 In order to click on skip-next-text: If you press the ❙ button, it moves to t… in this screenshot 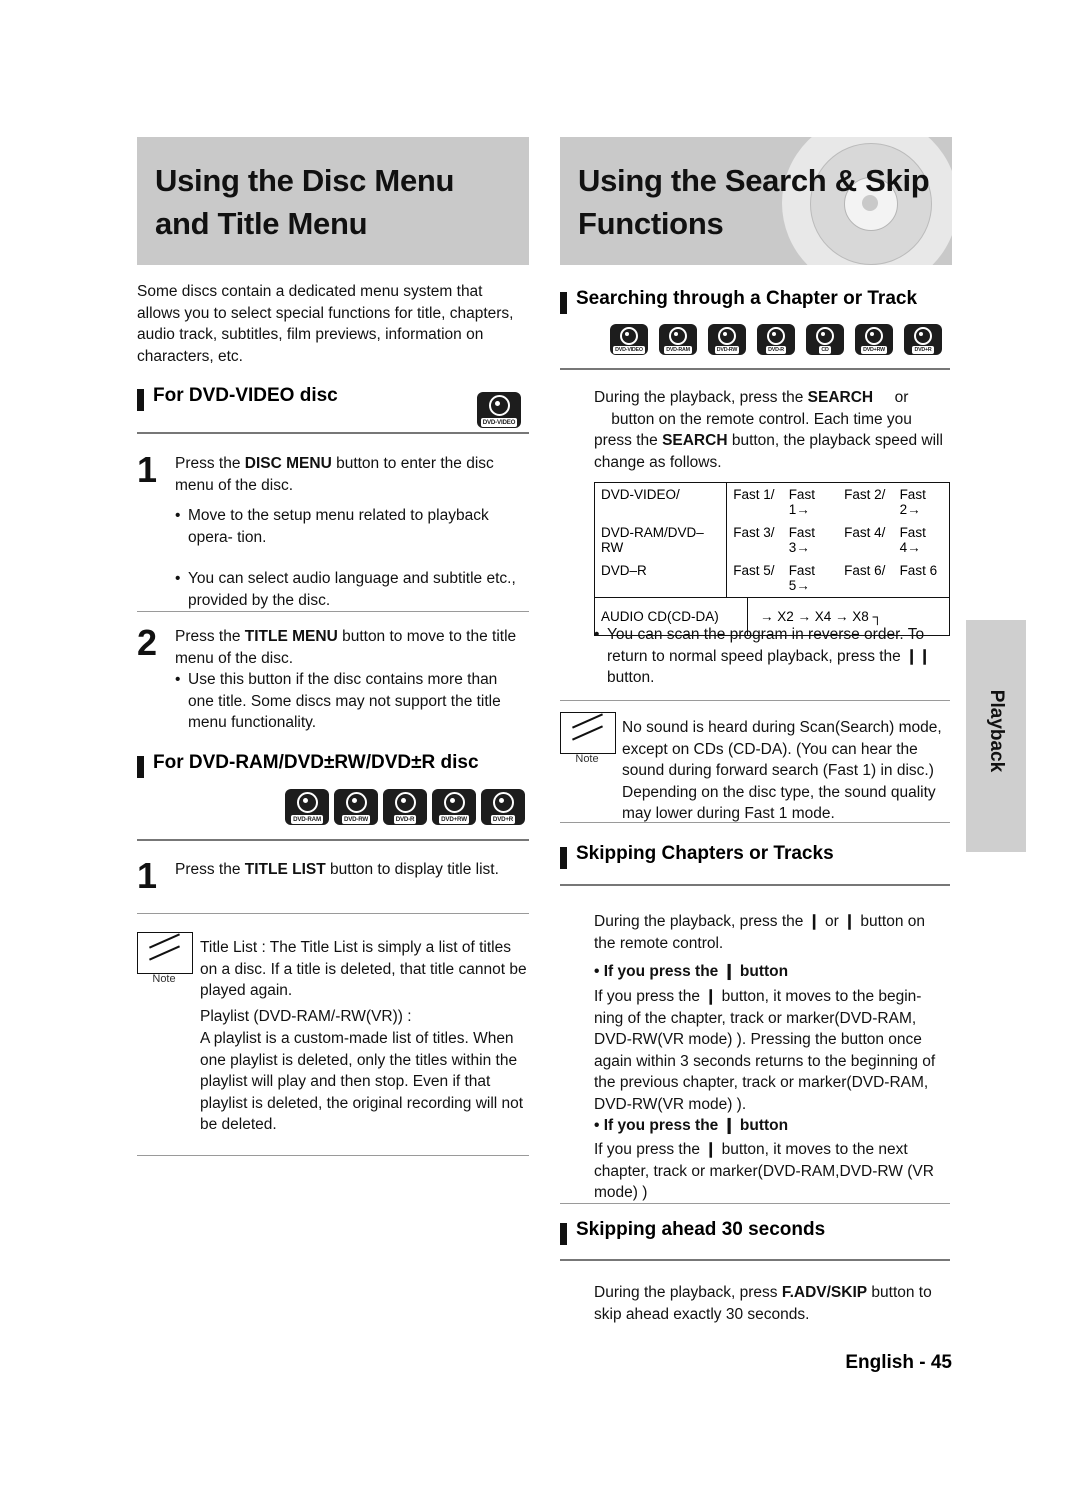, I will do `click(764, 1171)`.